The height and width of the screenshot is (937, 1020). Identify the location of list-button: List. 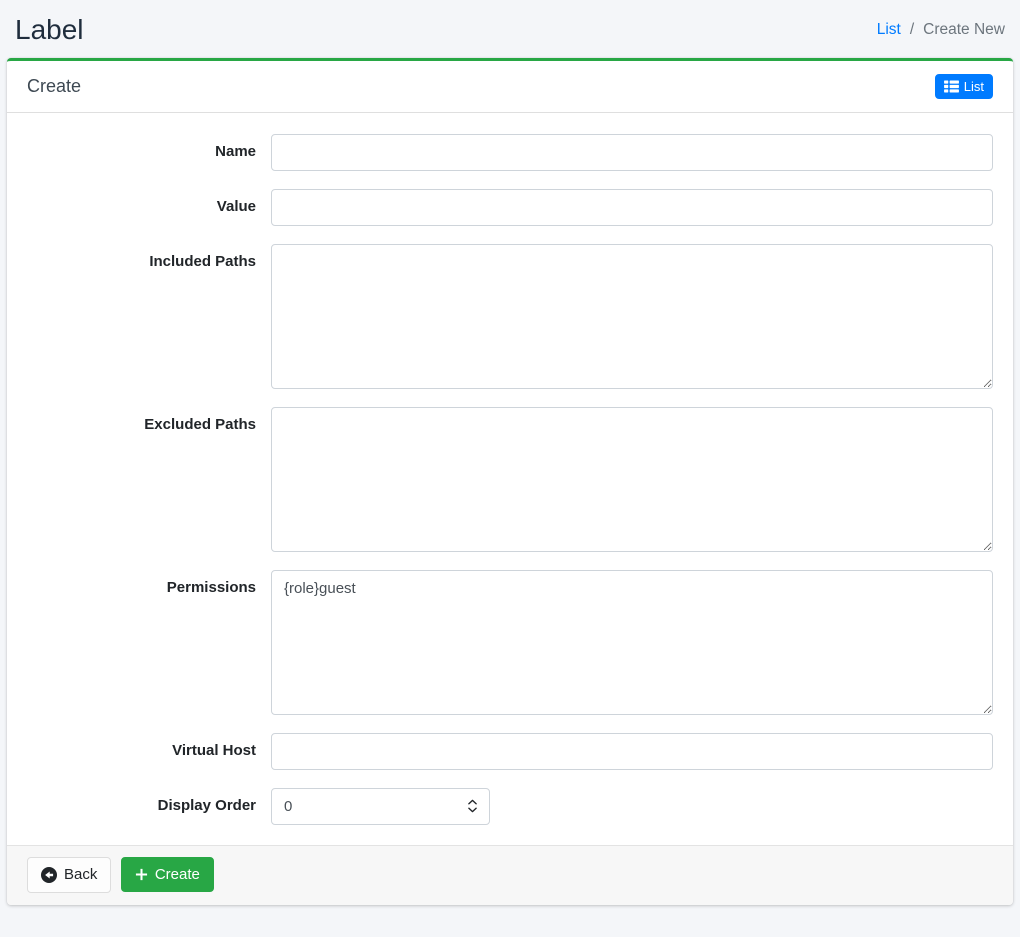
(963, 86).